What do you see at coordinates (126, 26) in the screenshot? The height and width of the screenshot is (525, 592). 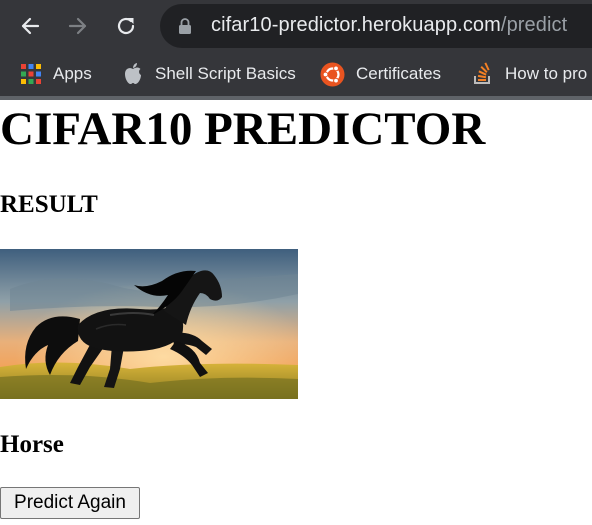 I see `reload-icon` at bounding box center [126, 26].